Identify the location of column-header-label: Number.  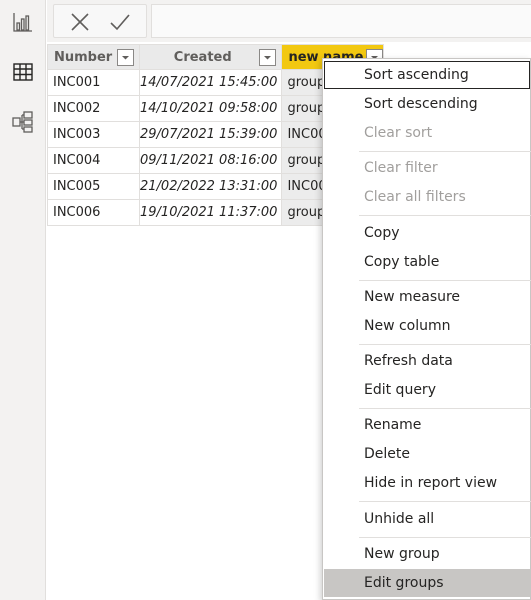
(83, 57).